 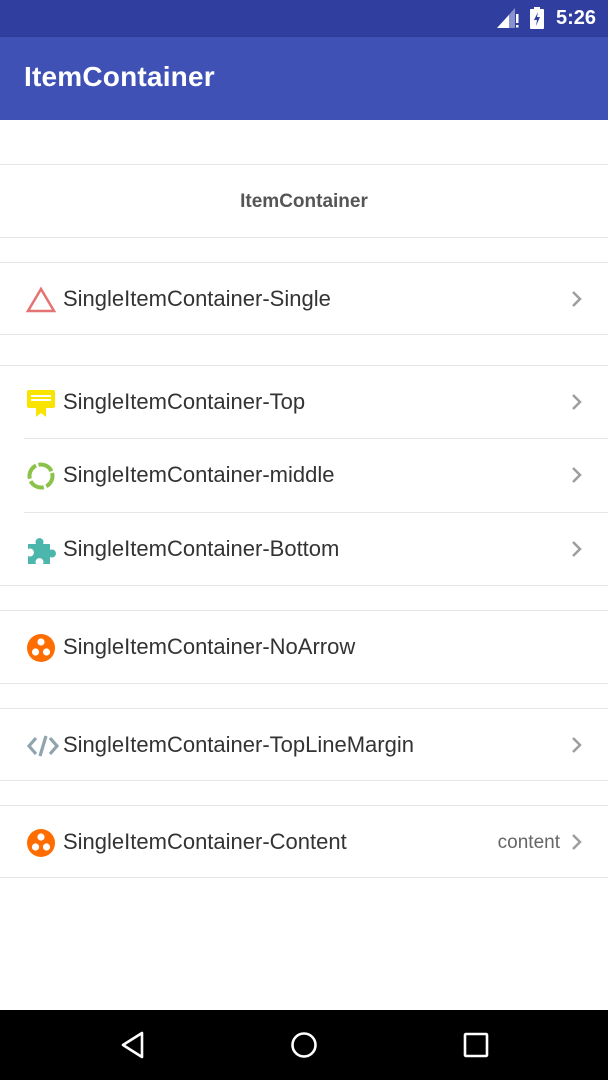 What do you see at coordinates (43, 746) in the screenshot?
I see `code-icon` at bounding box center [43, 746].